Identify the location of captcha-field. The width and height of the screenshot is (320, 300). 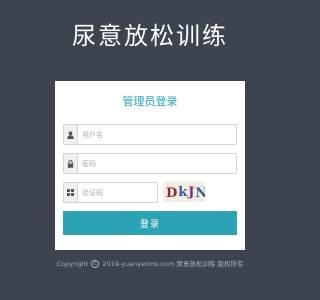
(110, 192).